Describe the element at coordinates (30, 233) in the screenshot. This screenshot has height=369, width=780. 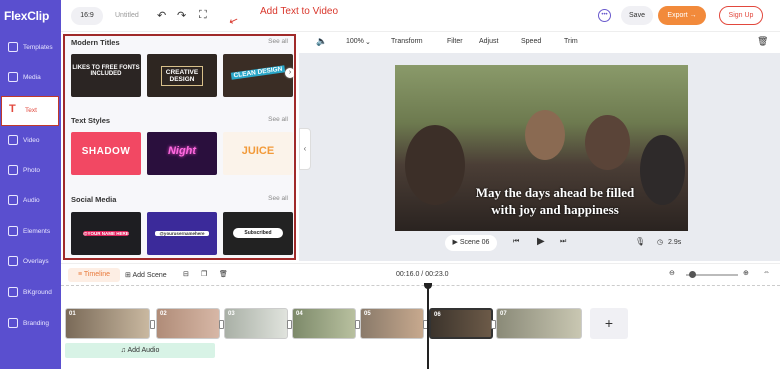
I see `sidebar-item-elements: Elements` at that location.